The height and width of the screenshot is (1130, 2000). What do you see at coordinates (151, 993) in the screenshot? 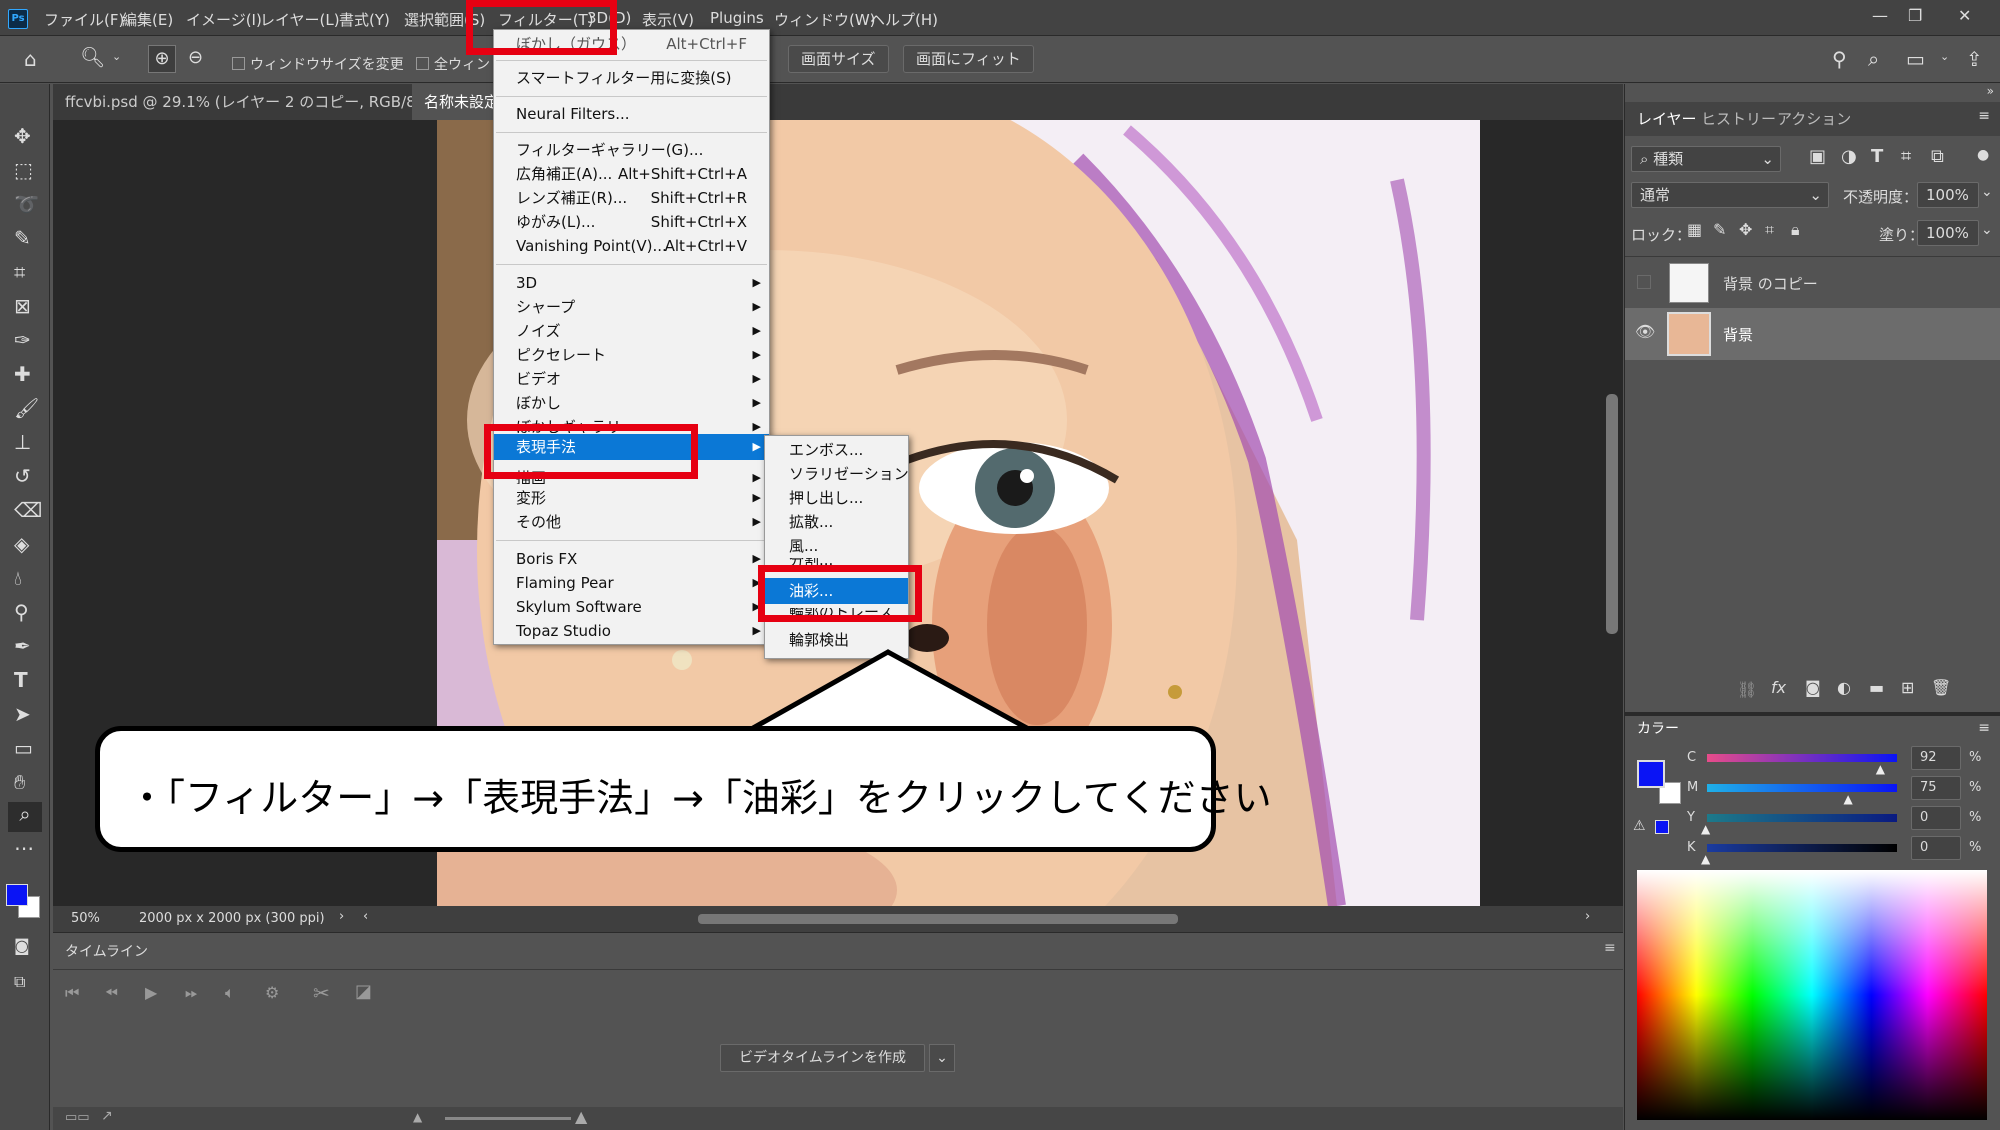
I see `play-icon: ▶` at bounding box center [151, 993].